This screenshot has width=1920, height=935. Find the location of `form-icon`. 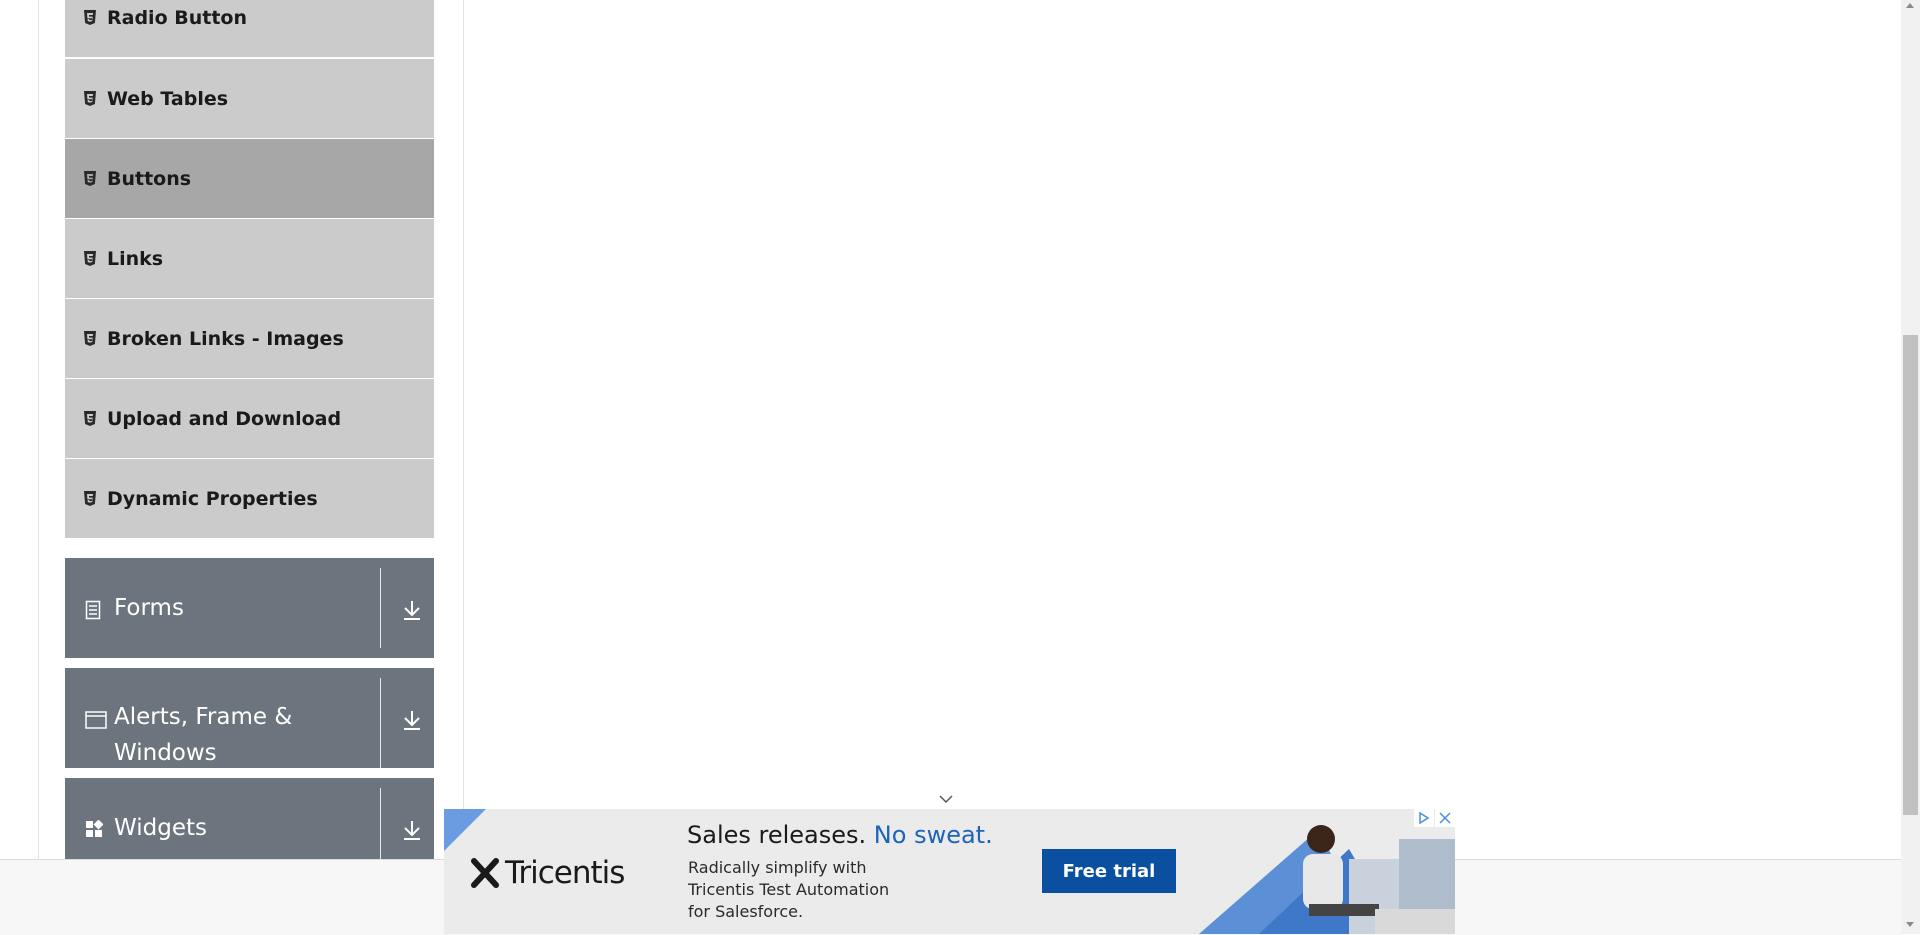

form-icon is located at coordinates (95, 610).